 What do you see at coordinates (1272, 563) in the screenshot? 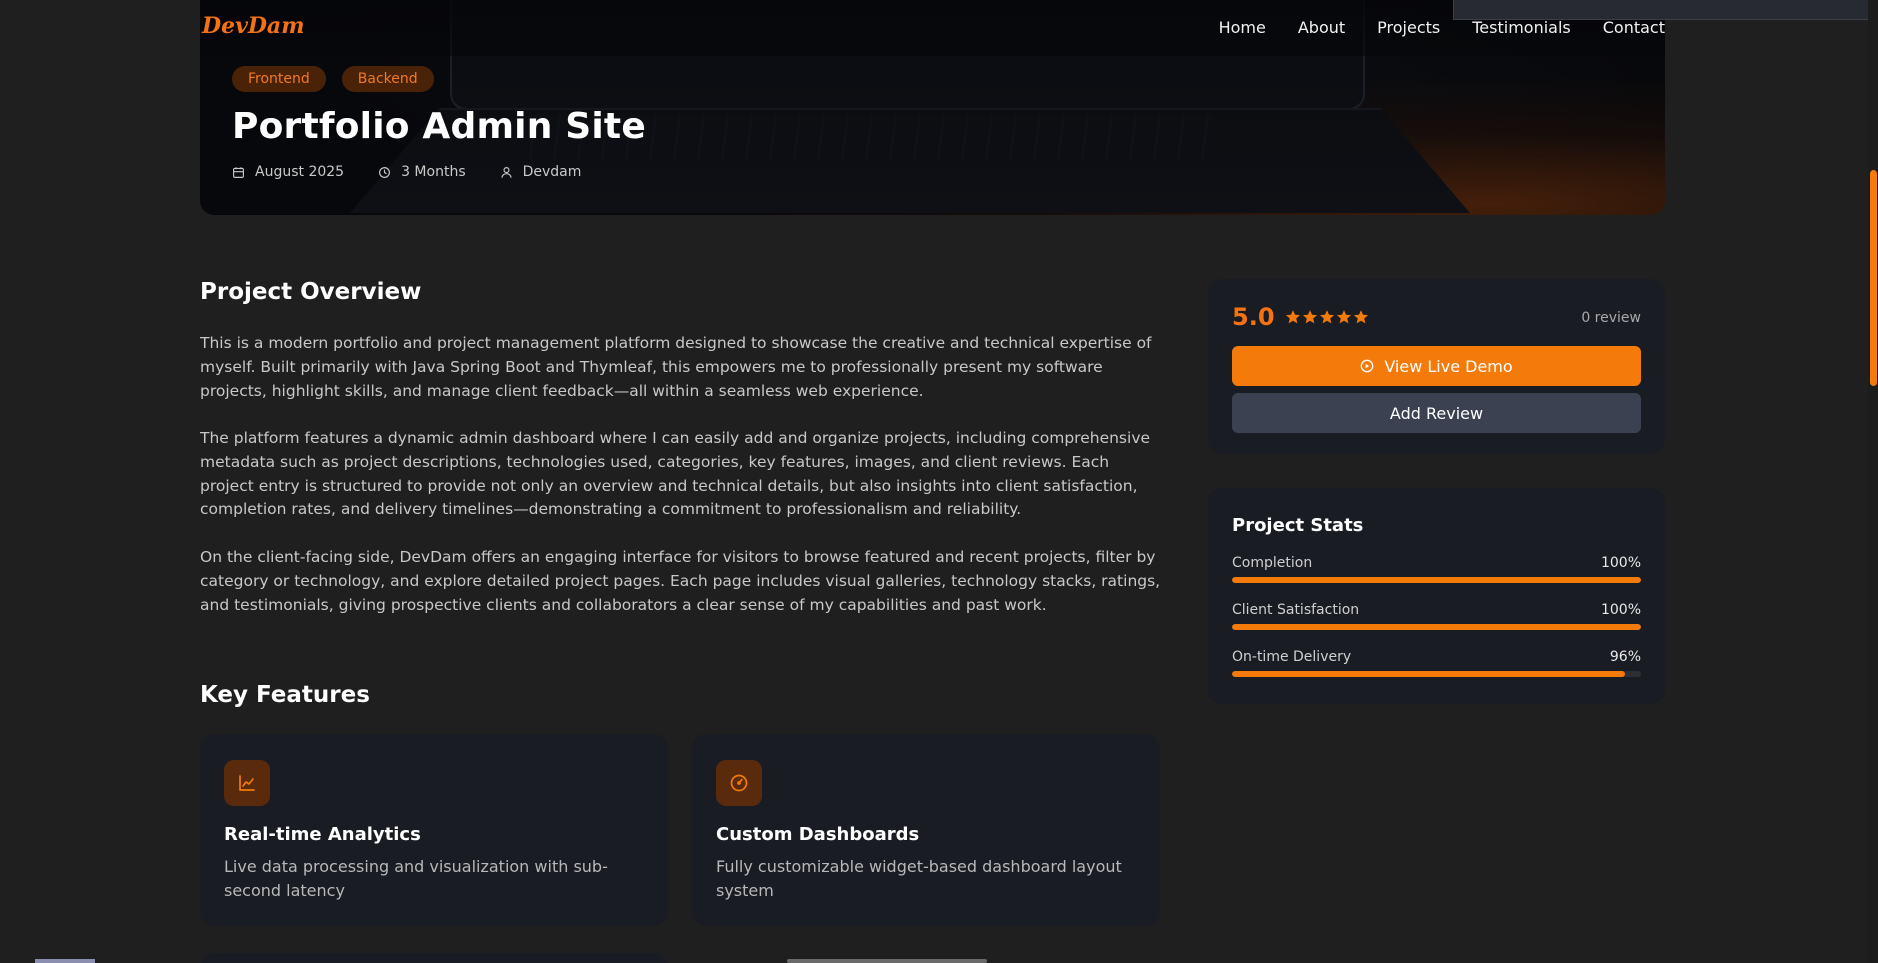
I see `stat-label: Completion` at bounding box center [1272, 563].